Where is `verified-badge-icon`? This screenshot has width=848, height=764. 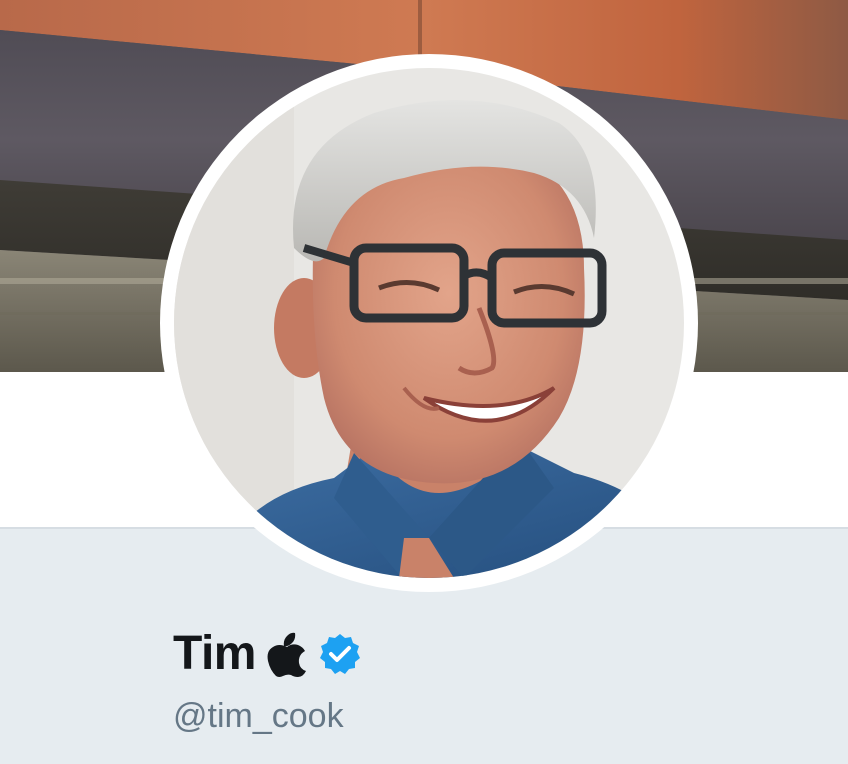 verified-badge-icon is located at coordinates (340, 654).